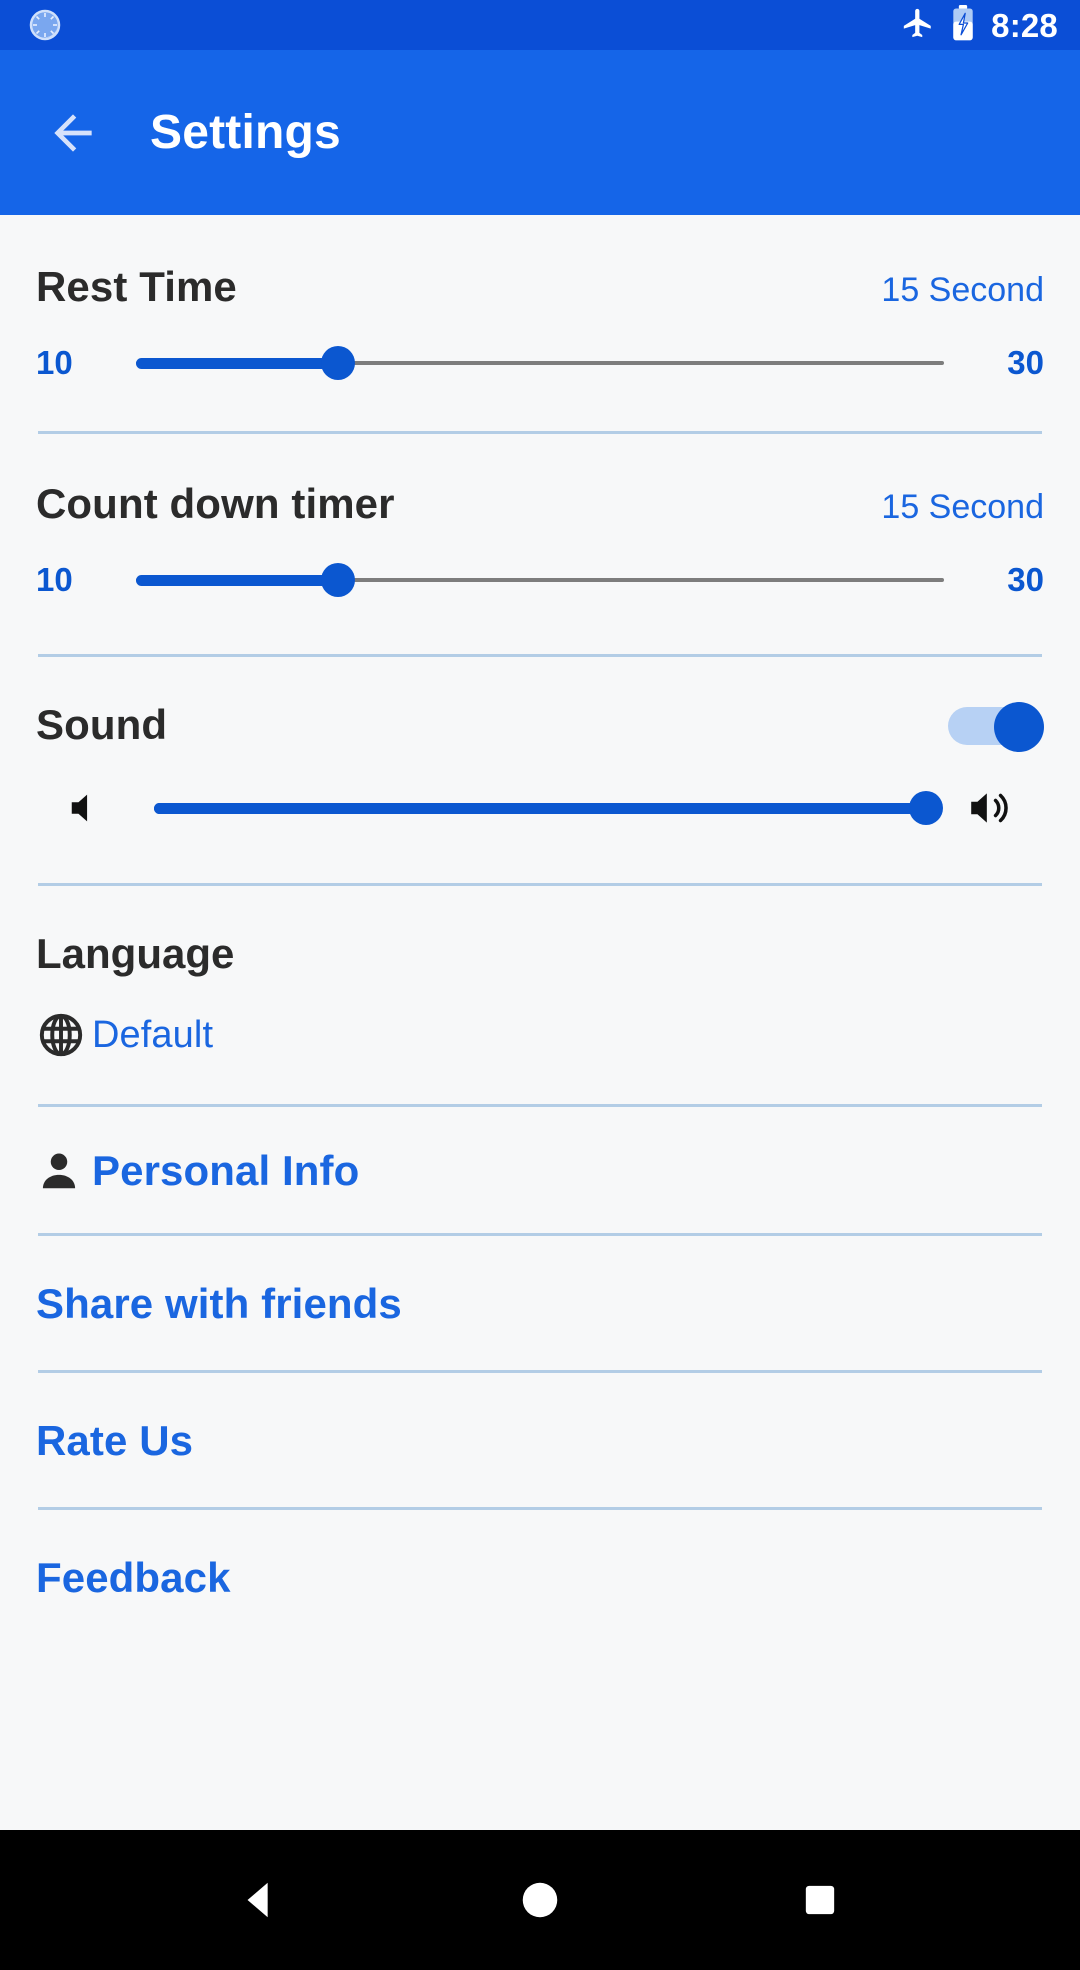  I want to click on personal-info-row: Personal Info, so click(540, 1171).